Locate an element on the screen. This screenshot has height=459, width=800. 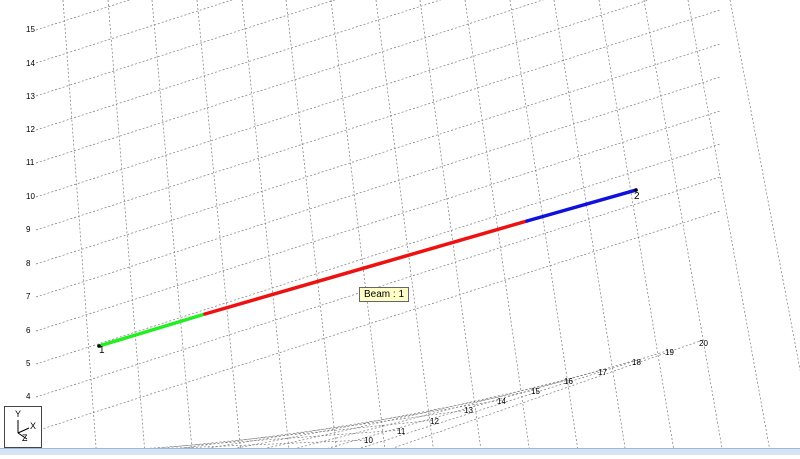
z-tick-label: 12 is located at coordinates (434, 421).